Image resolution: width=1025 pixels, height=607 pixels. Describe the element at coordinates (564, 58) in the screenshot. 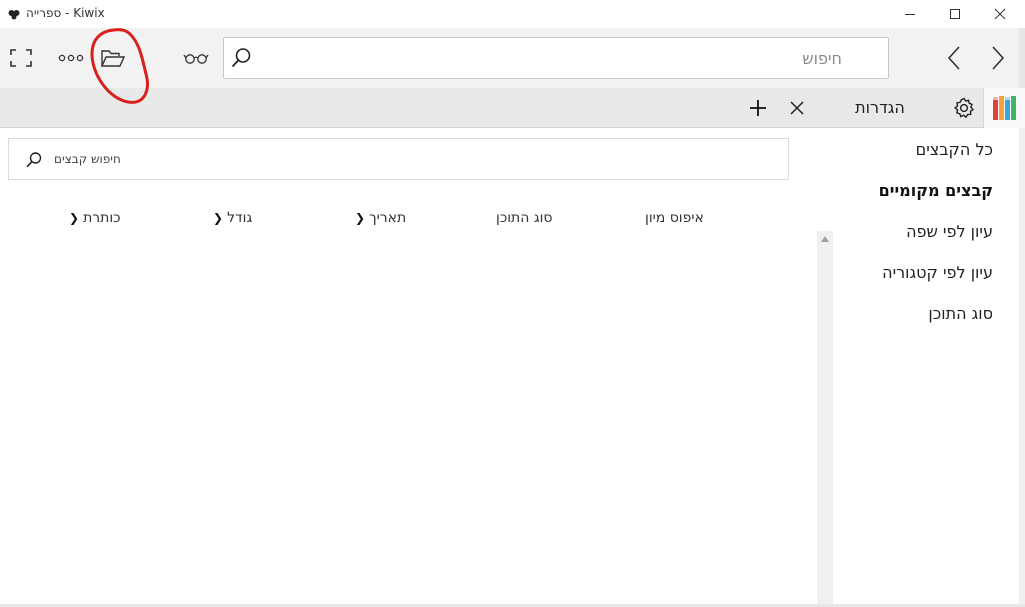

I see `search-input` at that location.